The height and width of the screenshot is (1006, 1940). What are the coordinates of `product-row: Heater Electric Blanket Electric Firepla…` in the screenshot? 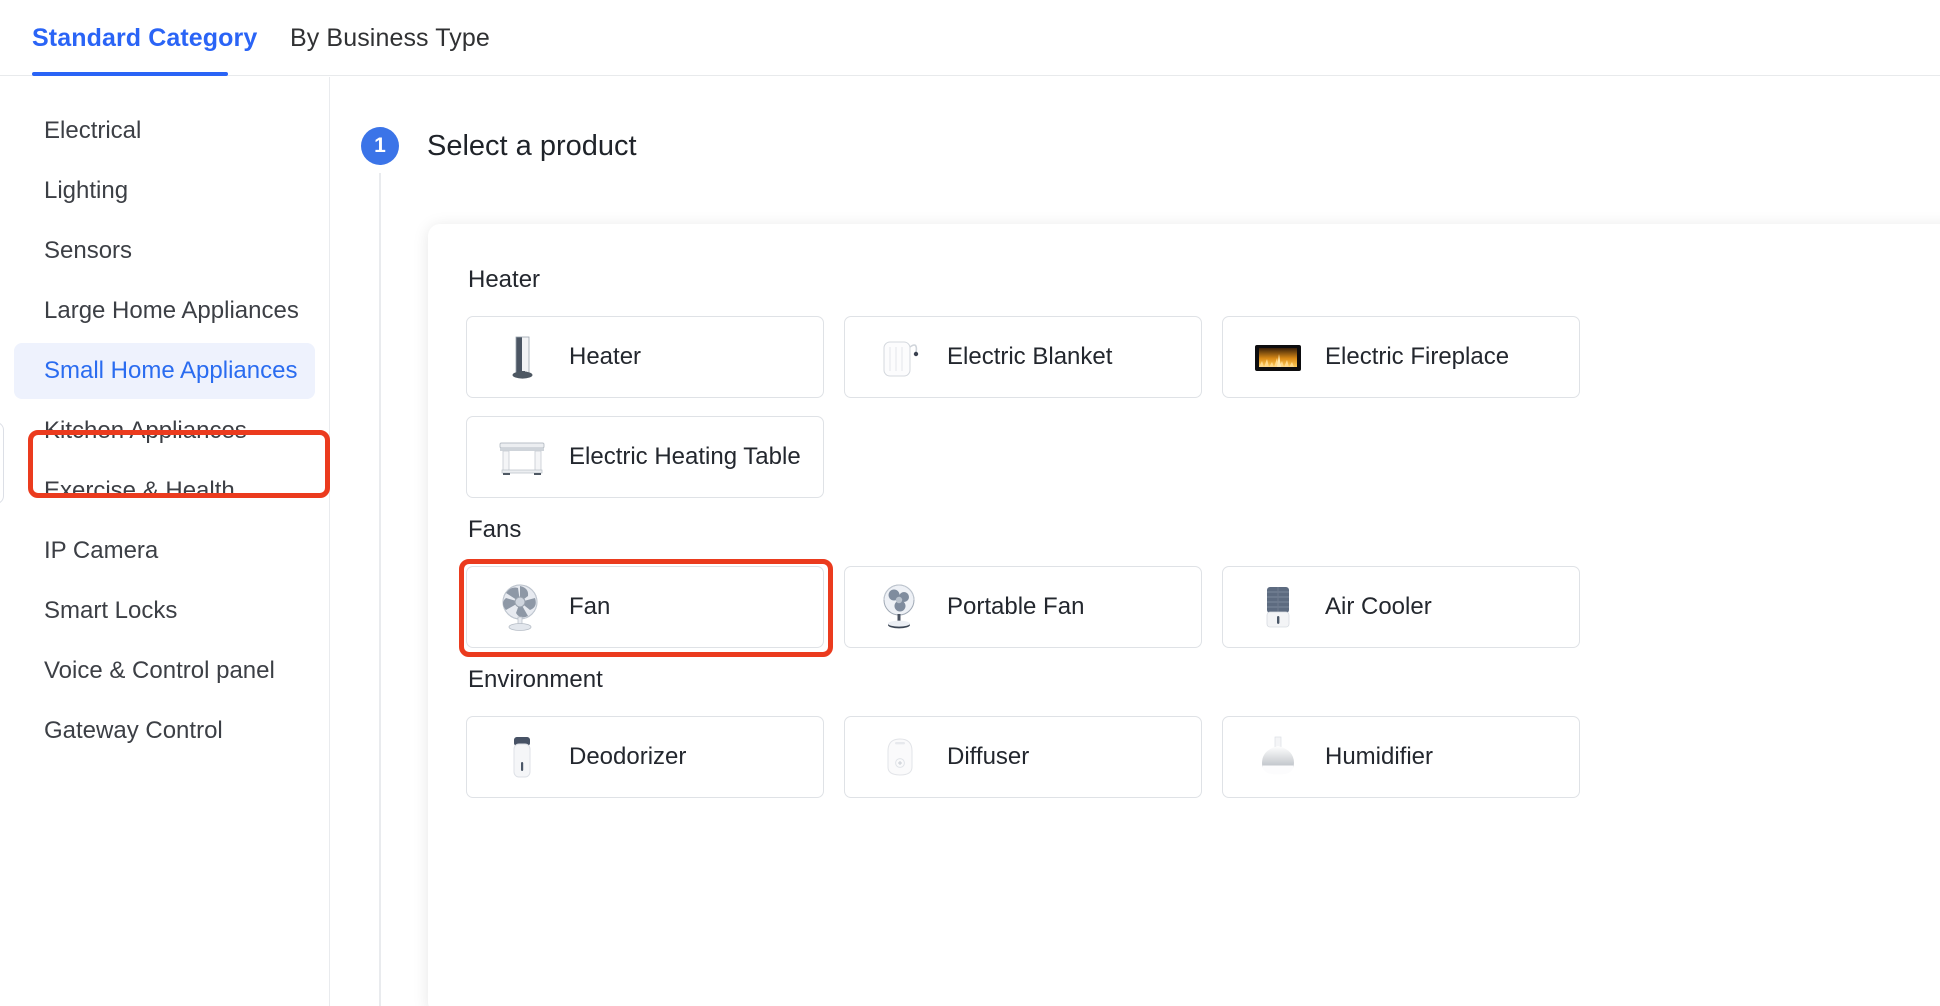 It's located at (1203, 357).